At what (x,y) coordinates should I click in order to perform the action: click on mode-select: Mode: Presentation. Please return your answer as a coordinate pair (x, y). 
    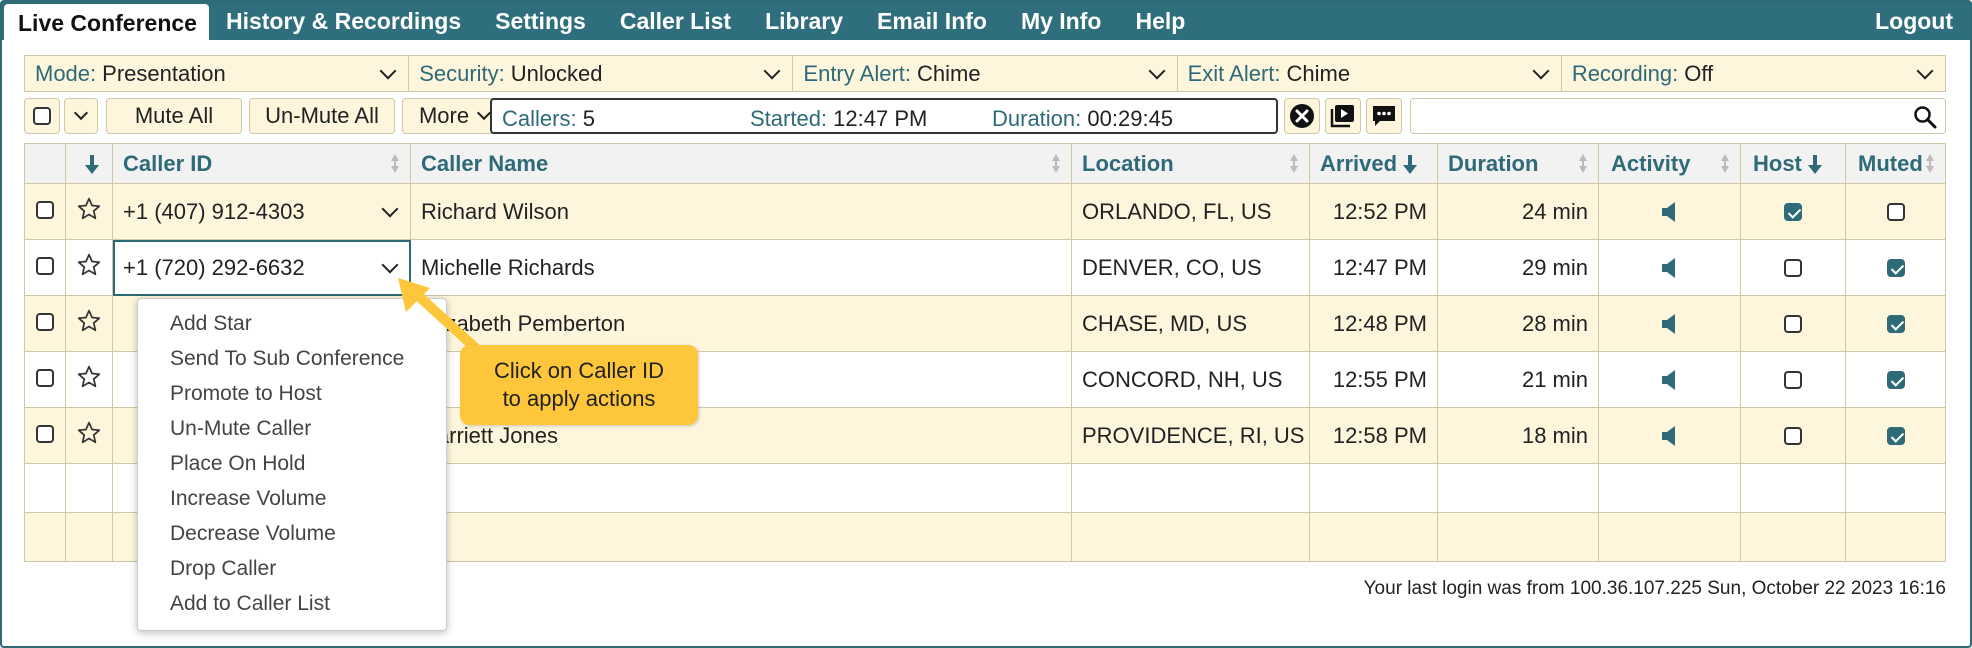
    Looking at the image, I should click on (217, 73).